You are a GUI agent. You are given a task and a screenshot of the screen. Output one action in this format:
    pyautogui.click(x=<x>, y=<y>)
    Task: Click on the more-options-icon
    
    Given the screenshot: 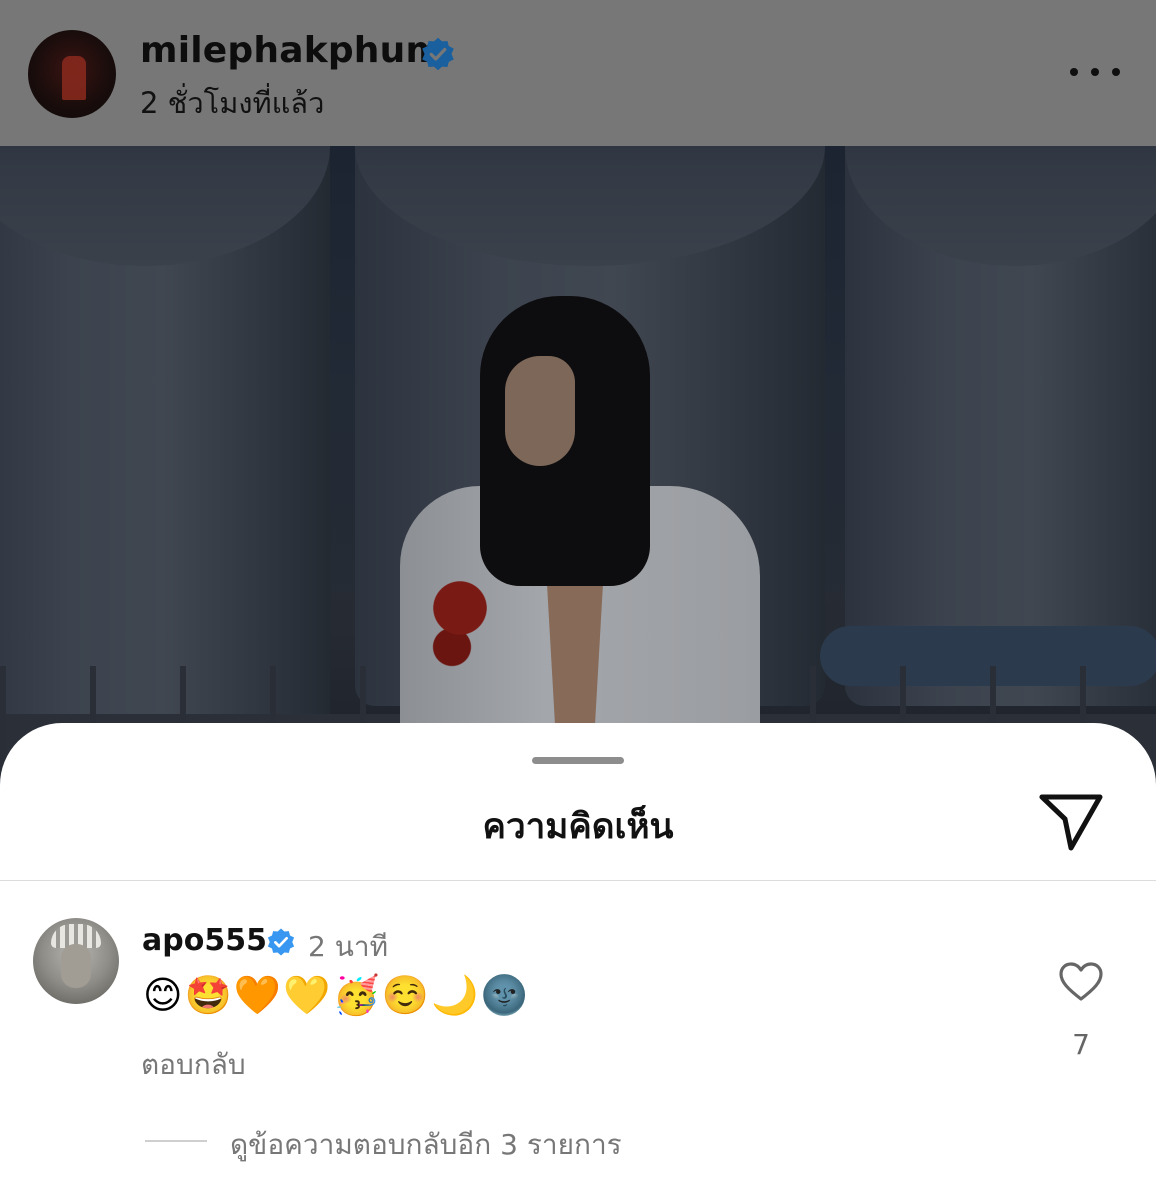 What is the action you would take?
    pyautogui.click(x=1095, y=72)
    